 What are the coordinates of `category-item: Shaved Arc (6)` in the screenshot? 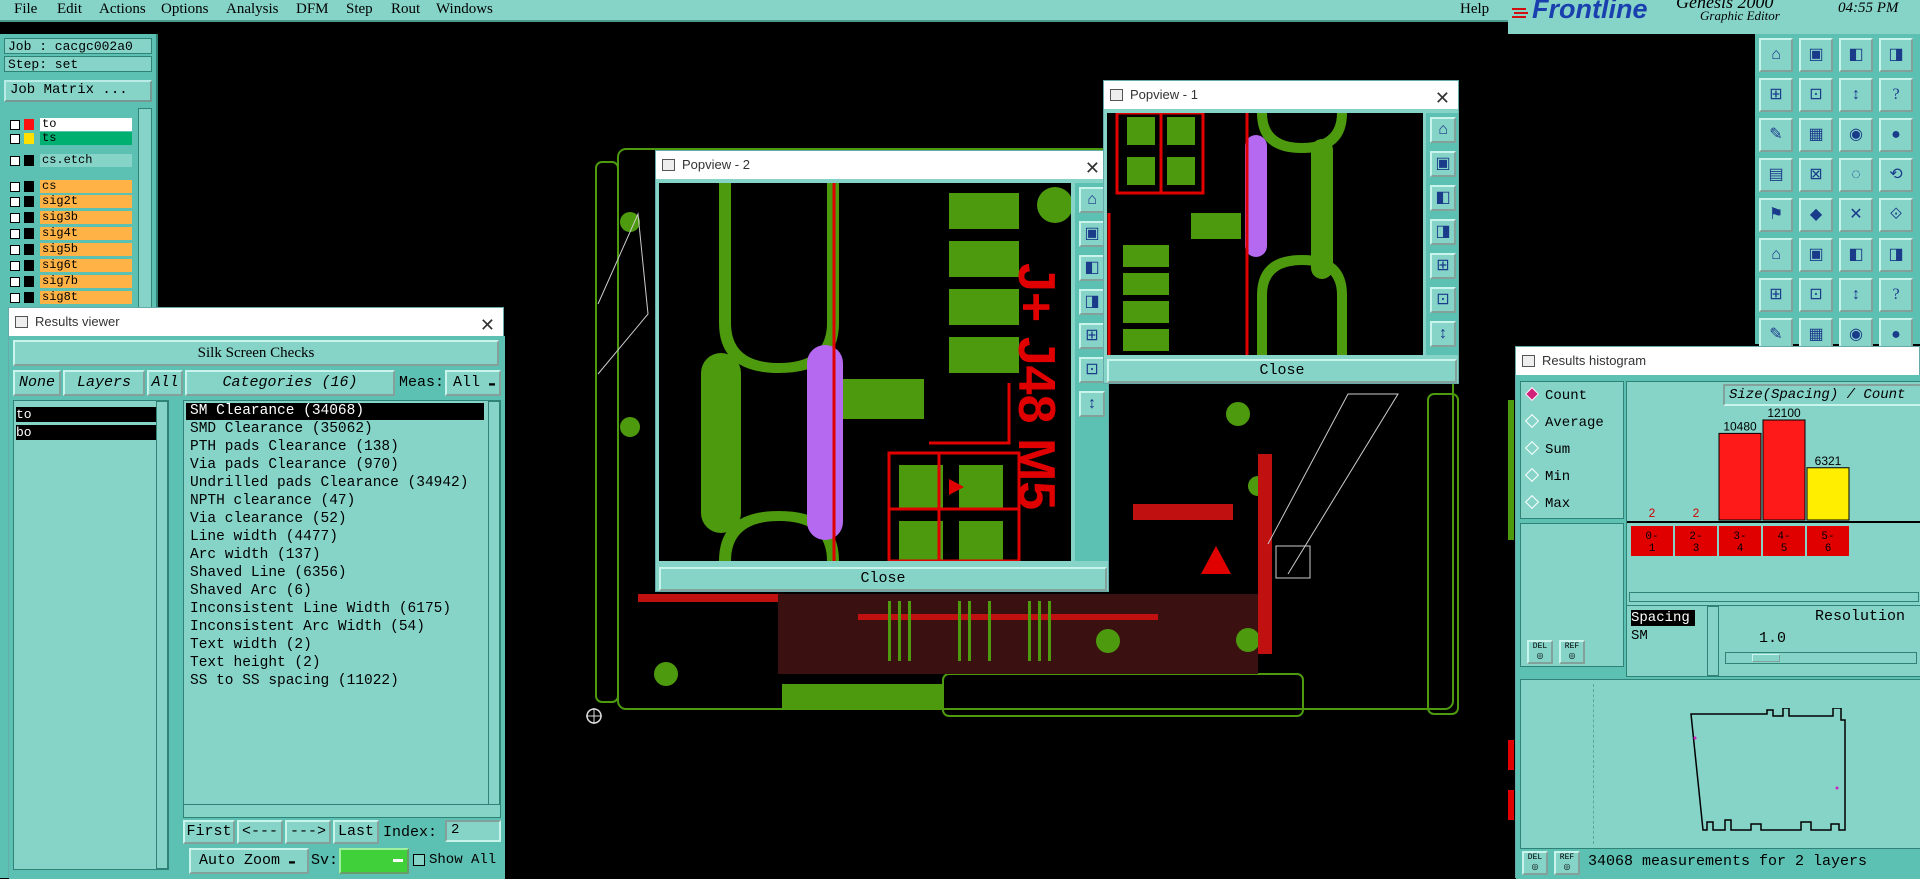 It's located at (251, 591).